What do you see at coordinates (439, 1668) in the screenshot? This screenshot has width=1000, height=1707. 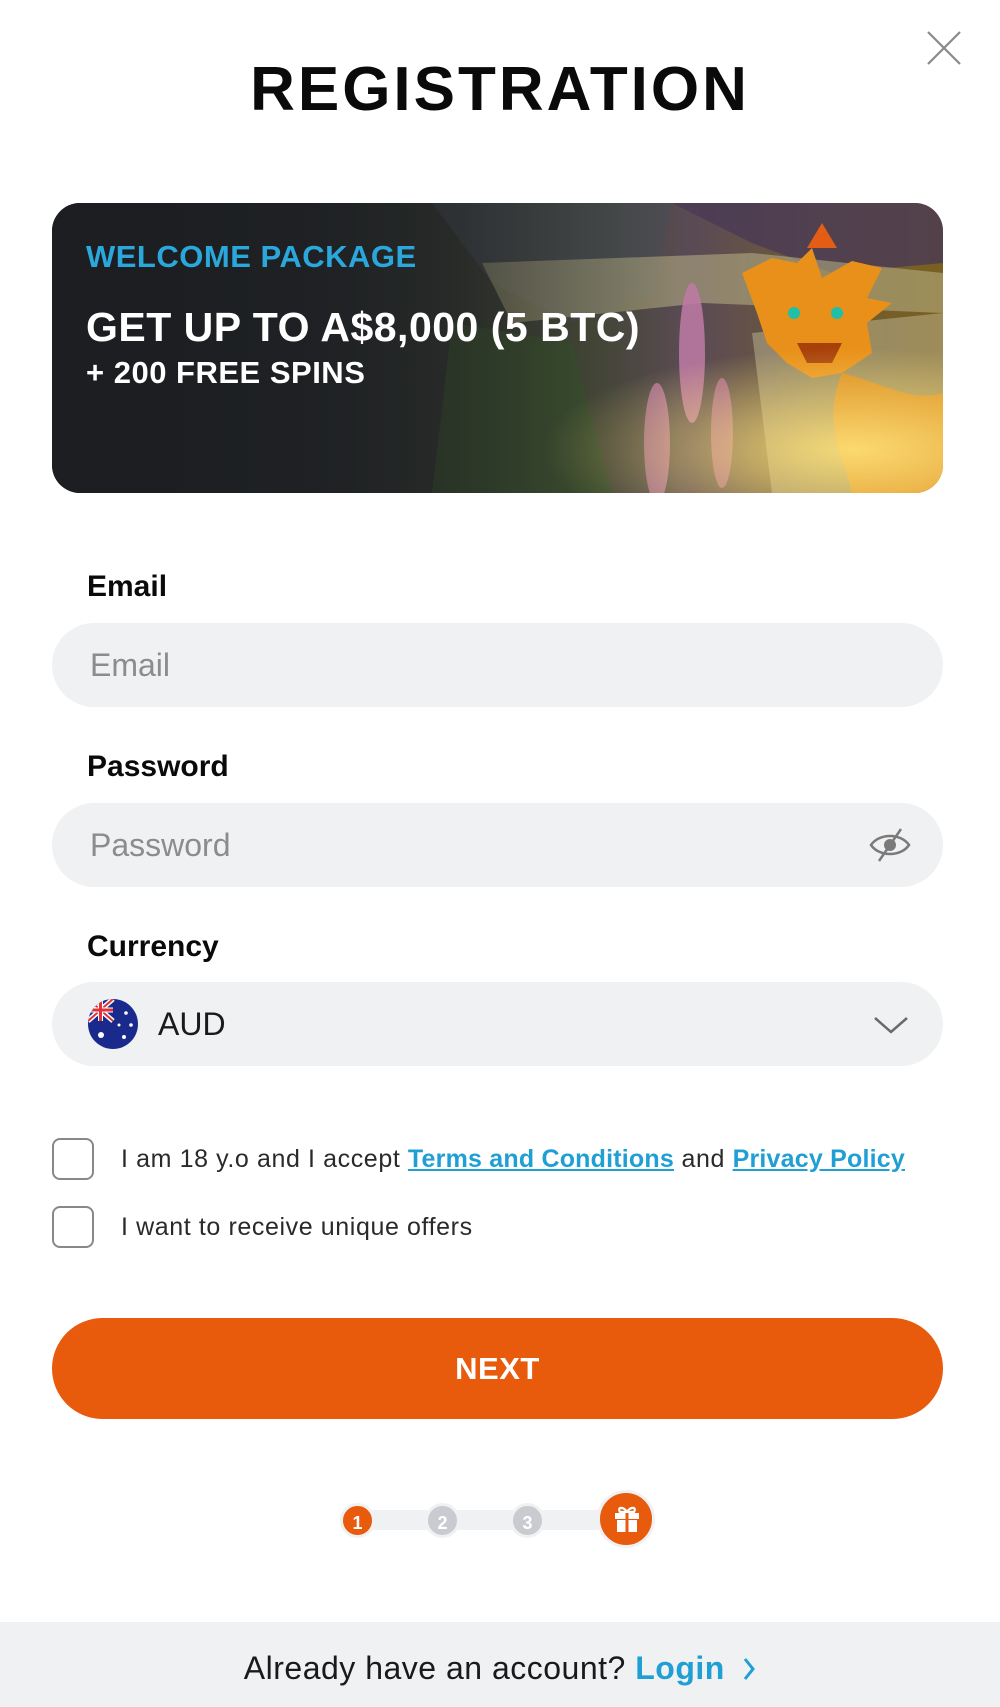 I see `login-prompt: Already have an account?` at bounding box center [439, 1668].